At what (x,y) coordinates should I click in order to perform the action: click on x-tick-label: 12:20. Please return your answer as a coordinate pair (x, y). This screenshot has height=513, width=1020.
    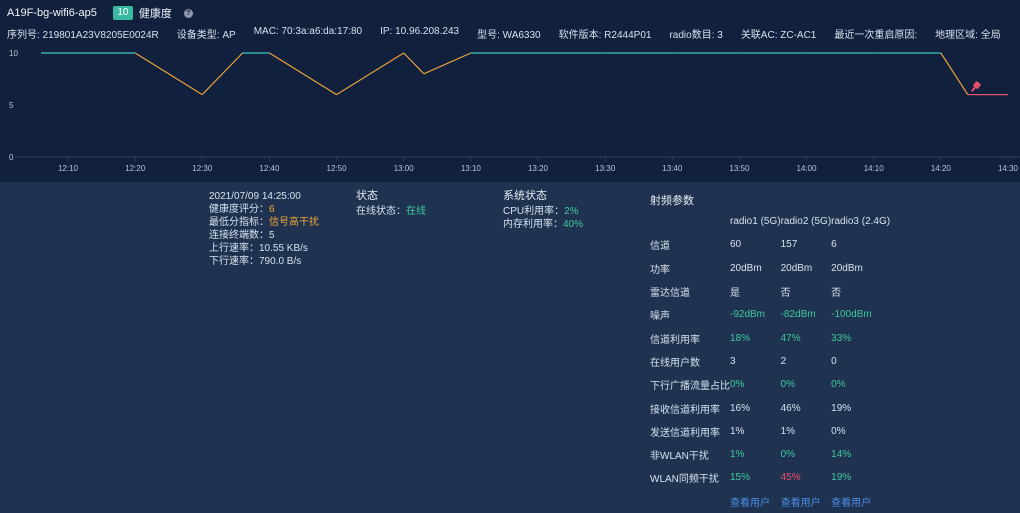
    Looking at the image, I should click on (135, 168).